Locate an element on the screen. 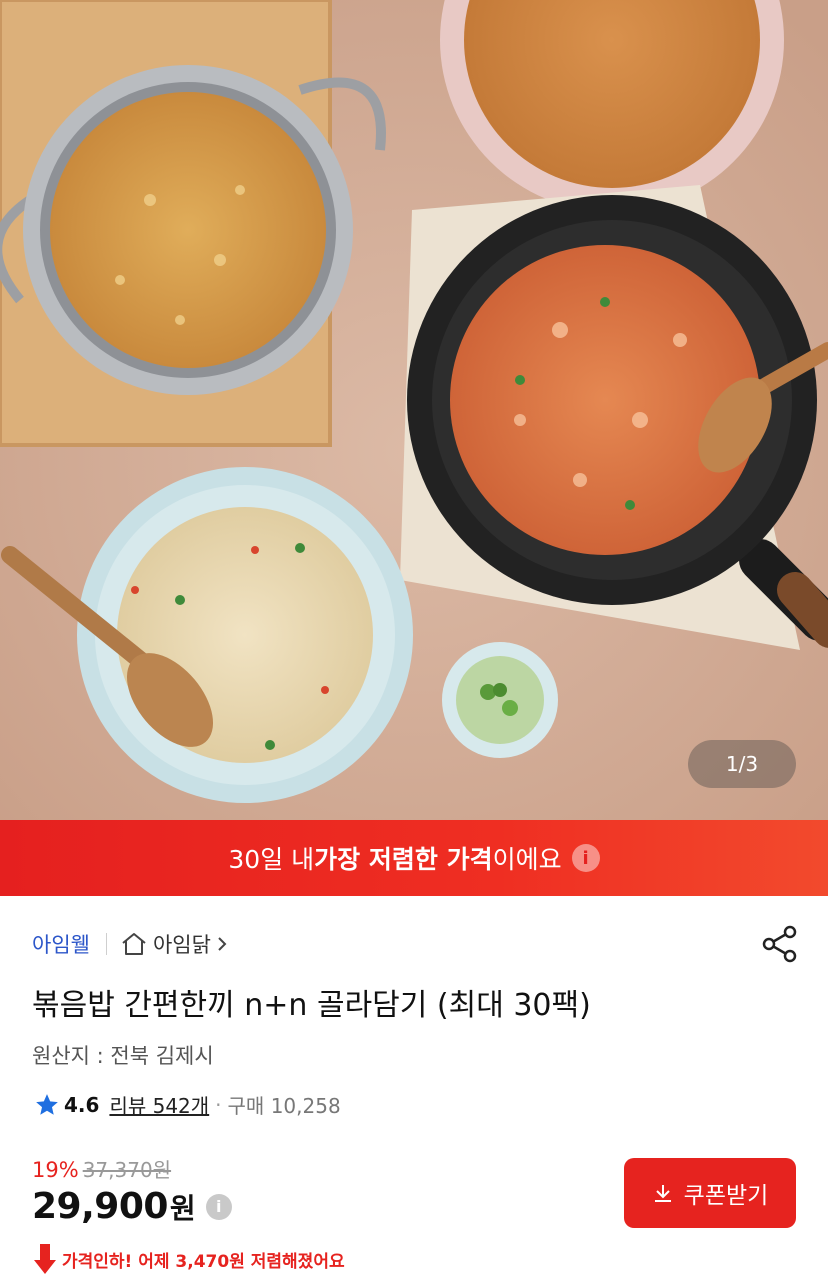 The image size is (828, 1283). image-pager: 1/3 is located at coordinates (742, 764).